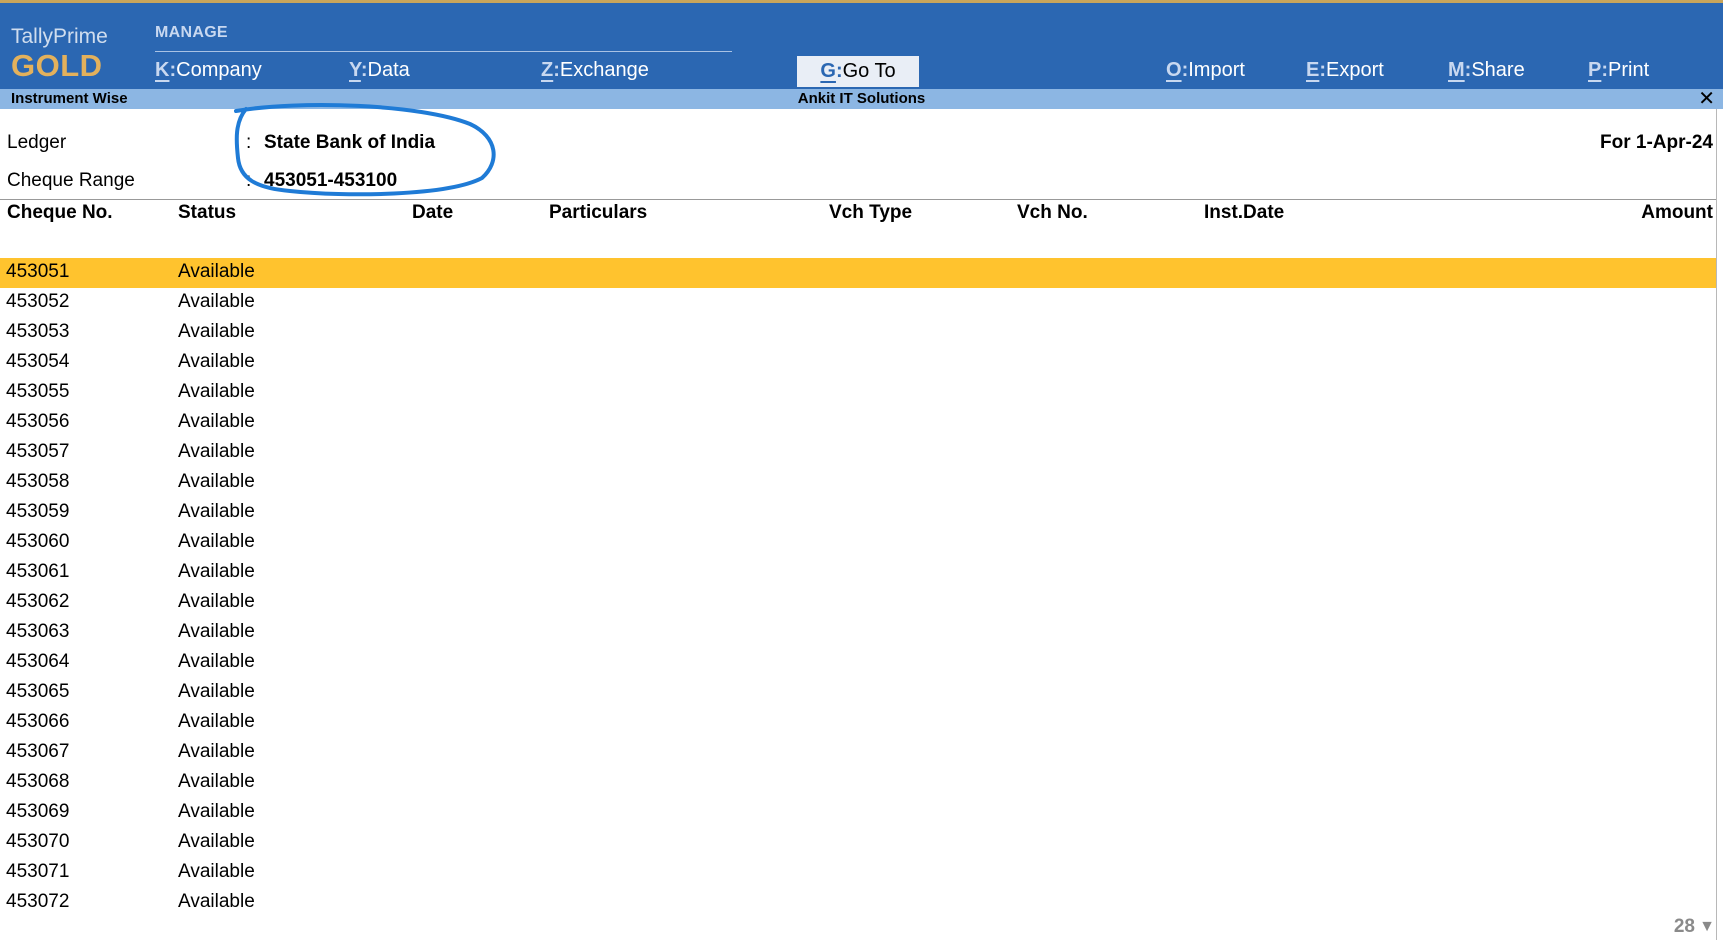  What do you see at coordinates (38, 451) in the screenshot?
I see `cheque-number: 453057` at bounding box center [38, 451].